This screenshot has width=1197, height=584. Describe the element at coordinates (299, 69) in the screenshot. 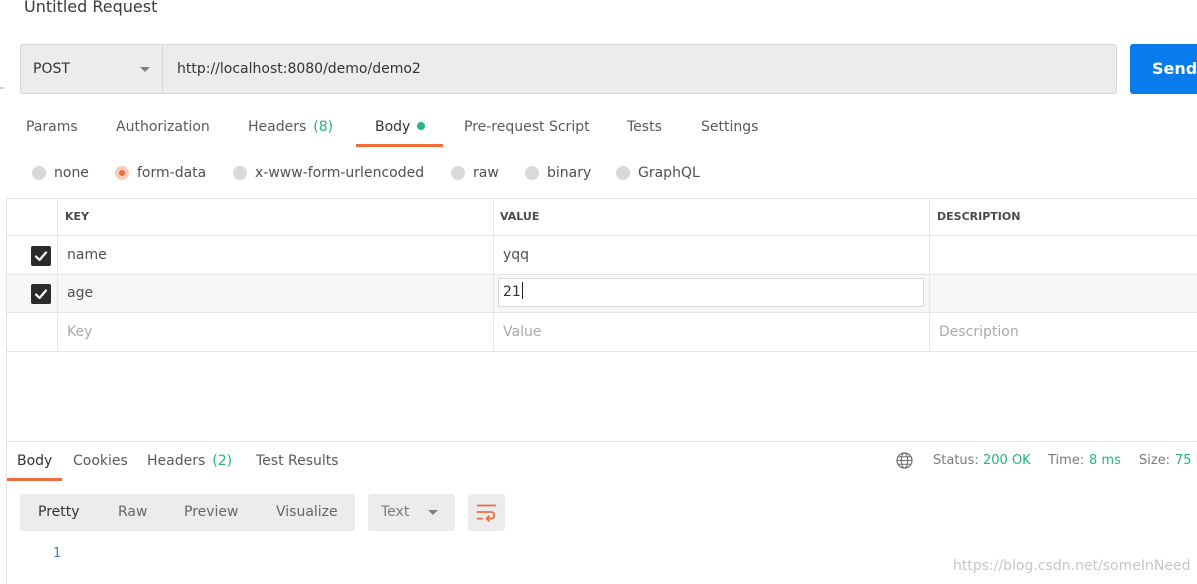

I see `url-input: http://localhost:8080/demo/demo2` at that location.